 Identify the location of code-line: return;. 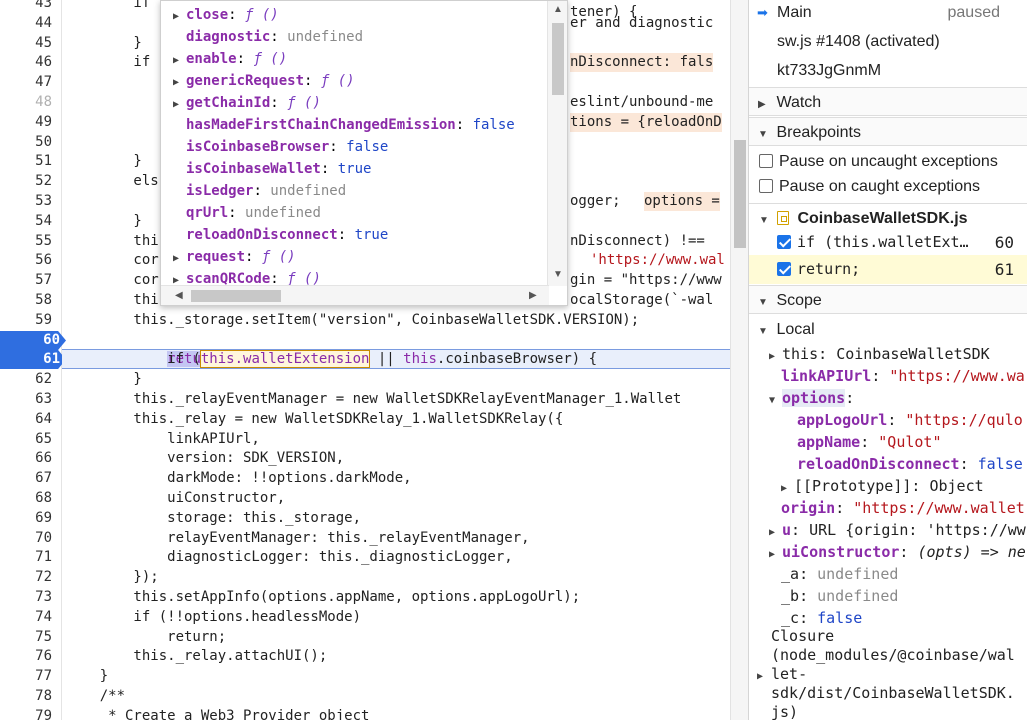
(146, 637).